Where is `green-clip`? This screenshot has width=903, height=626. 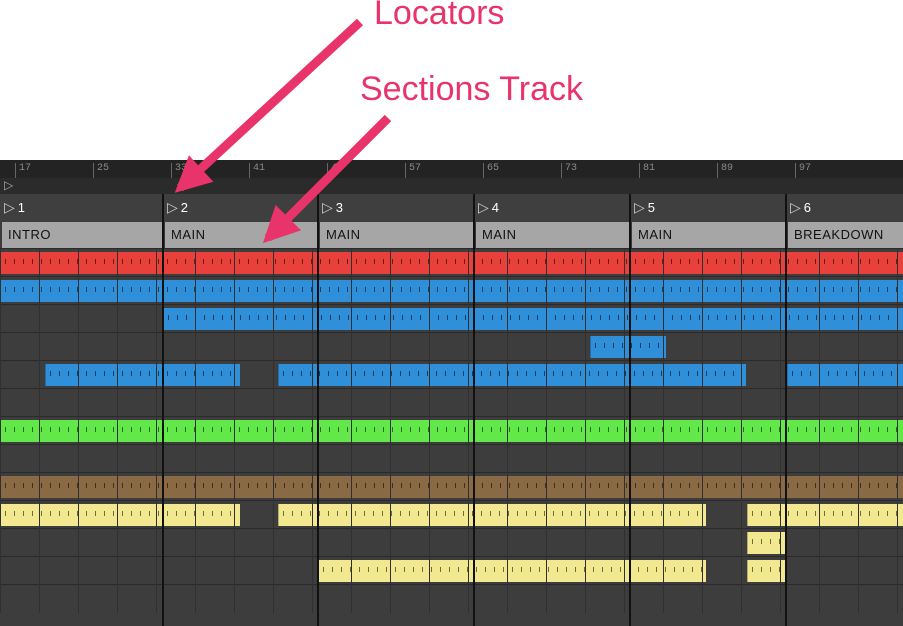
green-clip is located at coordinates (451, 431).